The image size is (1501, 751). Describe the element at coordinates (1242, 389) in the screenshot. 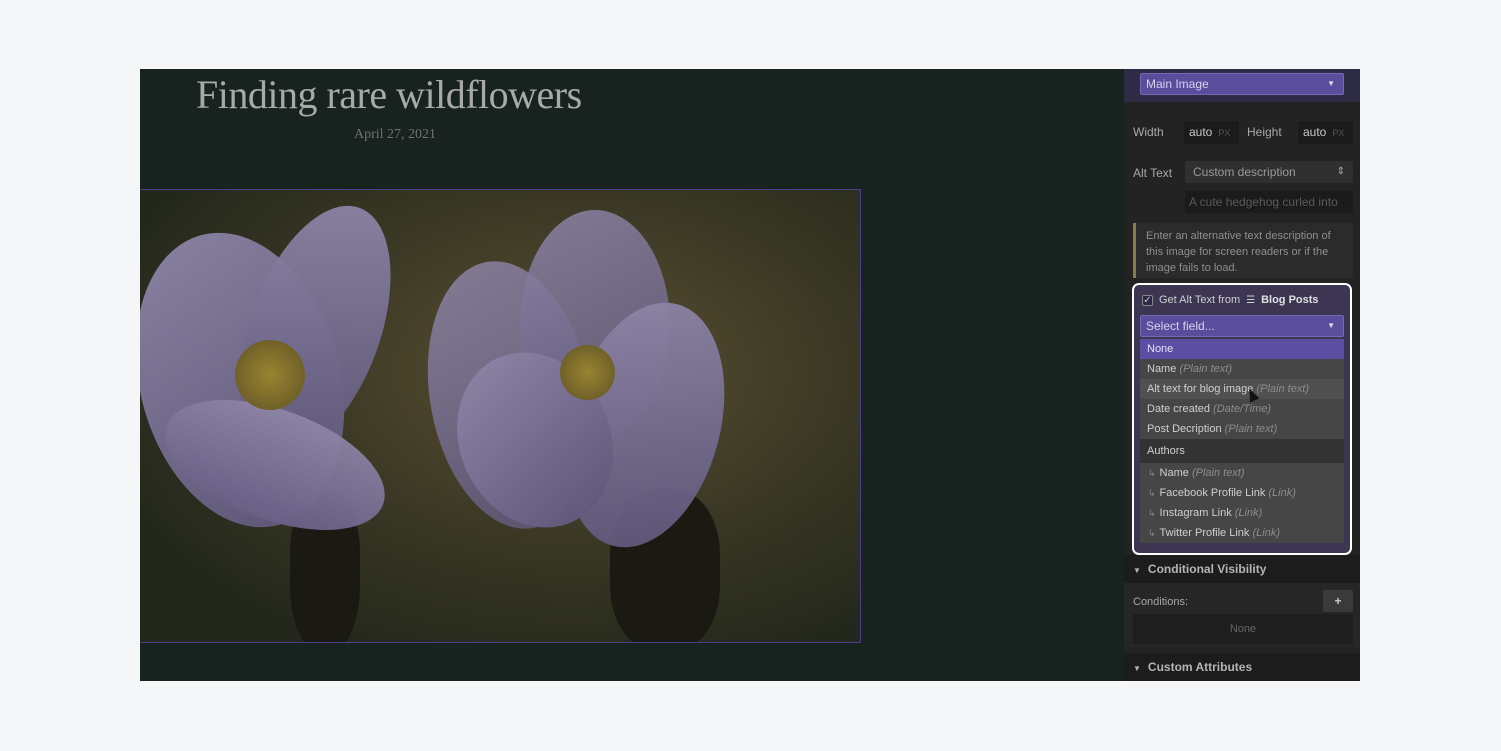

I see `option-alt-text-for-blog-image: Alt text for blog image (Plain text)` at that location.